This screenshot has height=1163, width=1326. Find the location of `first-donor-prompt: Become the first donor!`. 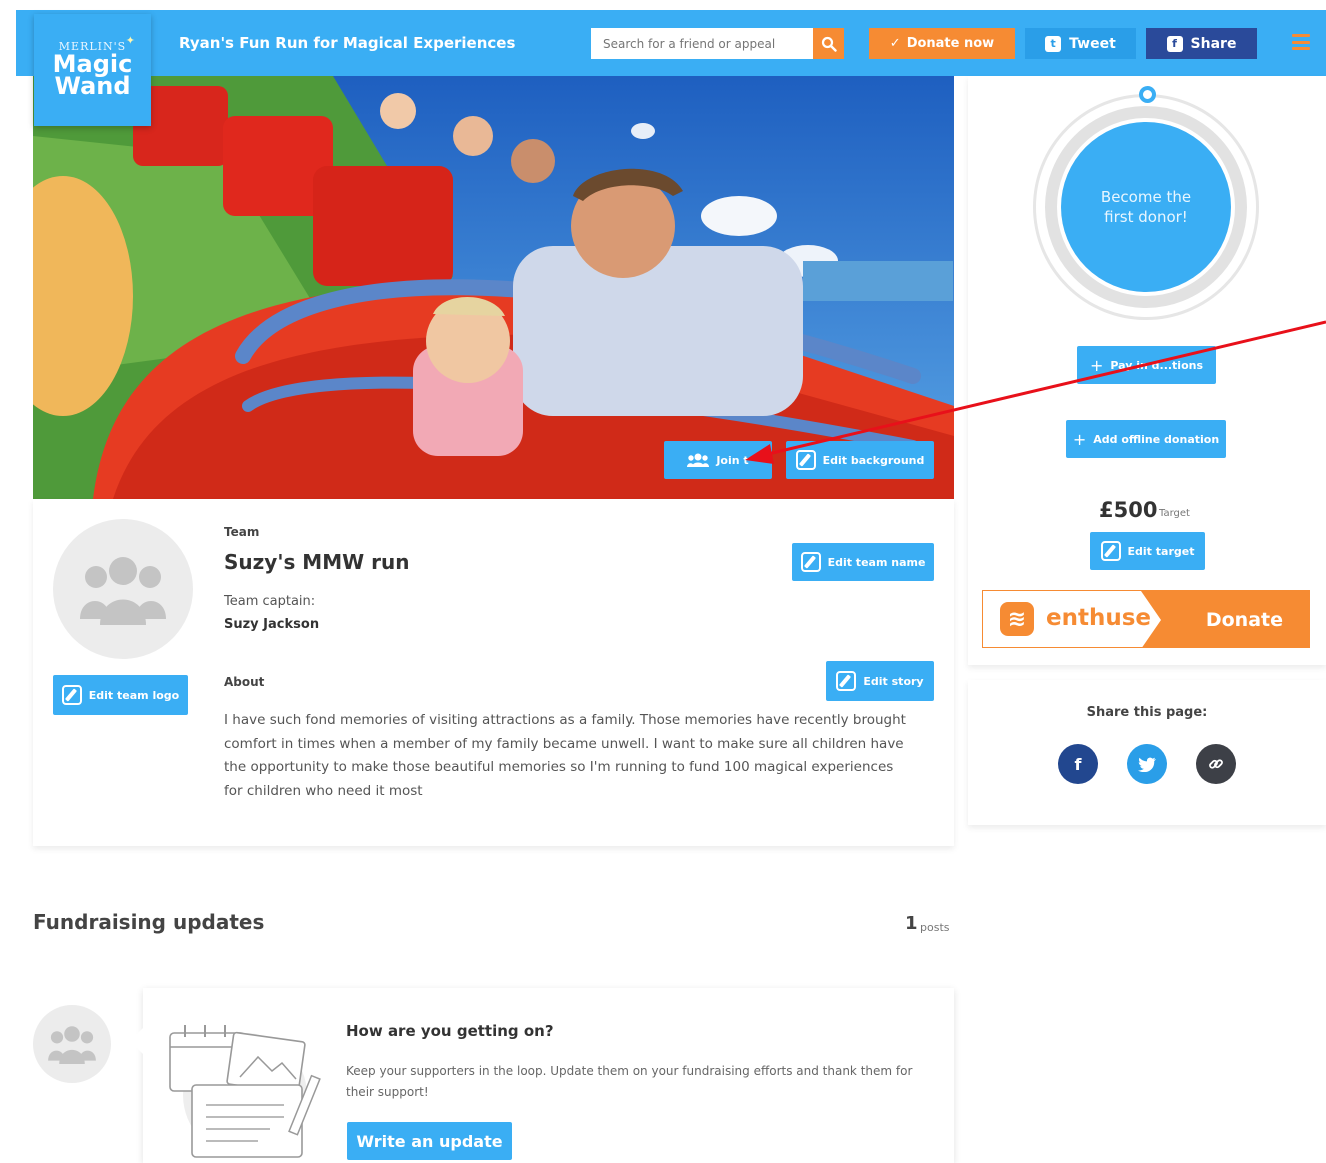

first-donor-prompt: Become the first donor! is located at coordinates (1146, 207).